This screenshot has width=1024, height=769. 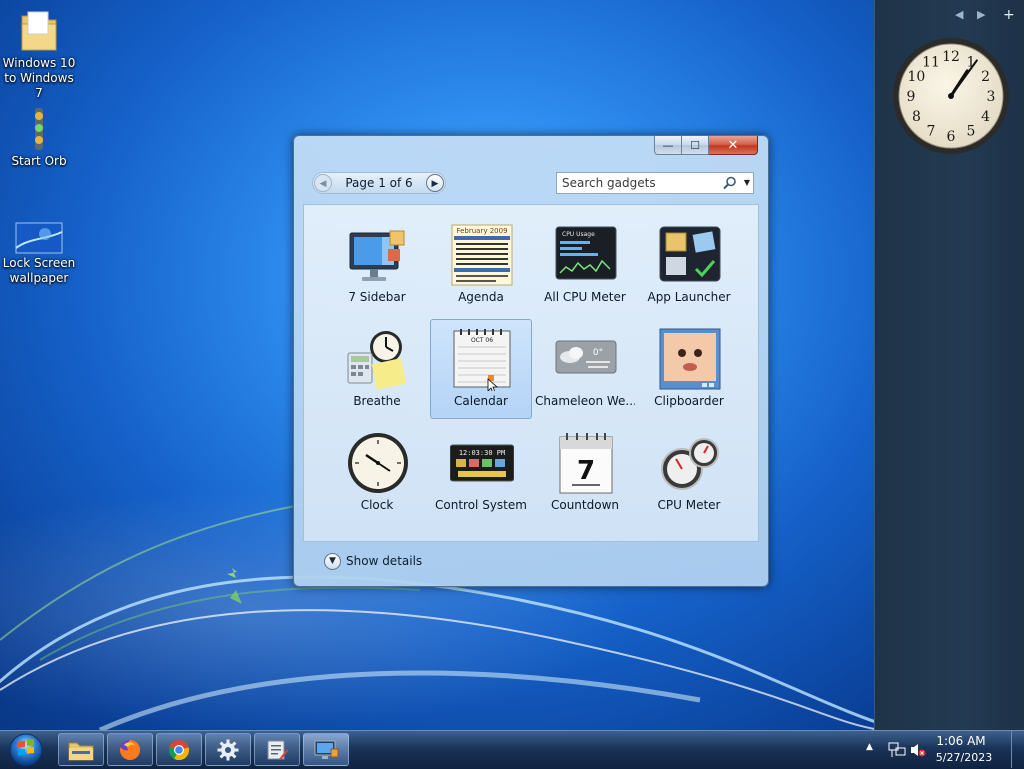 What do you see at coordinates (584, 505) in the screenshot?
I see `gadget-label: Countdown` at bounding box center [584, 505].